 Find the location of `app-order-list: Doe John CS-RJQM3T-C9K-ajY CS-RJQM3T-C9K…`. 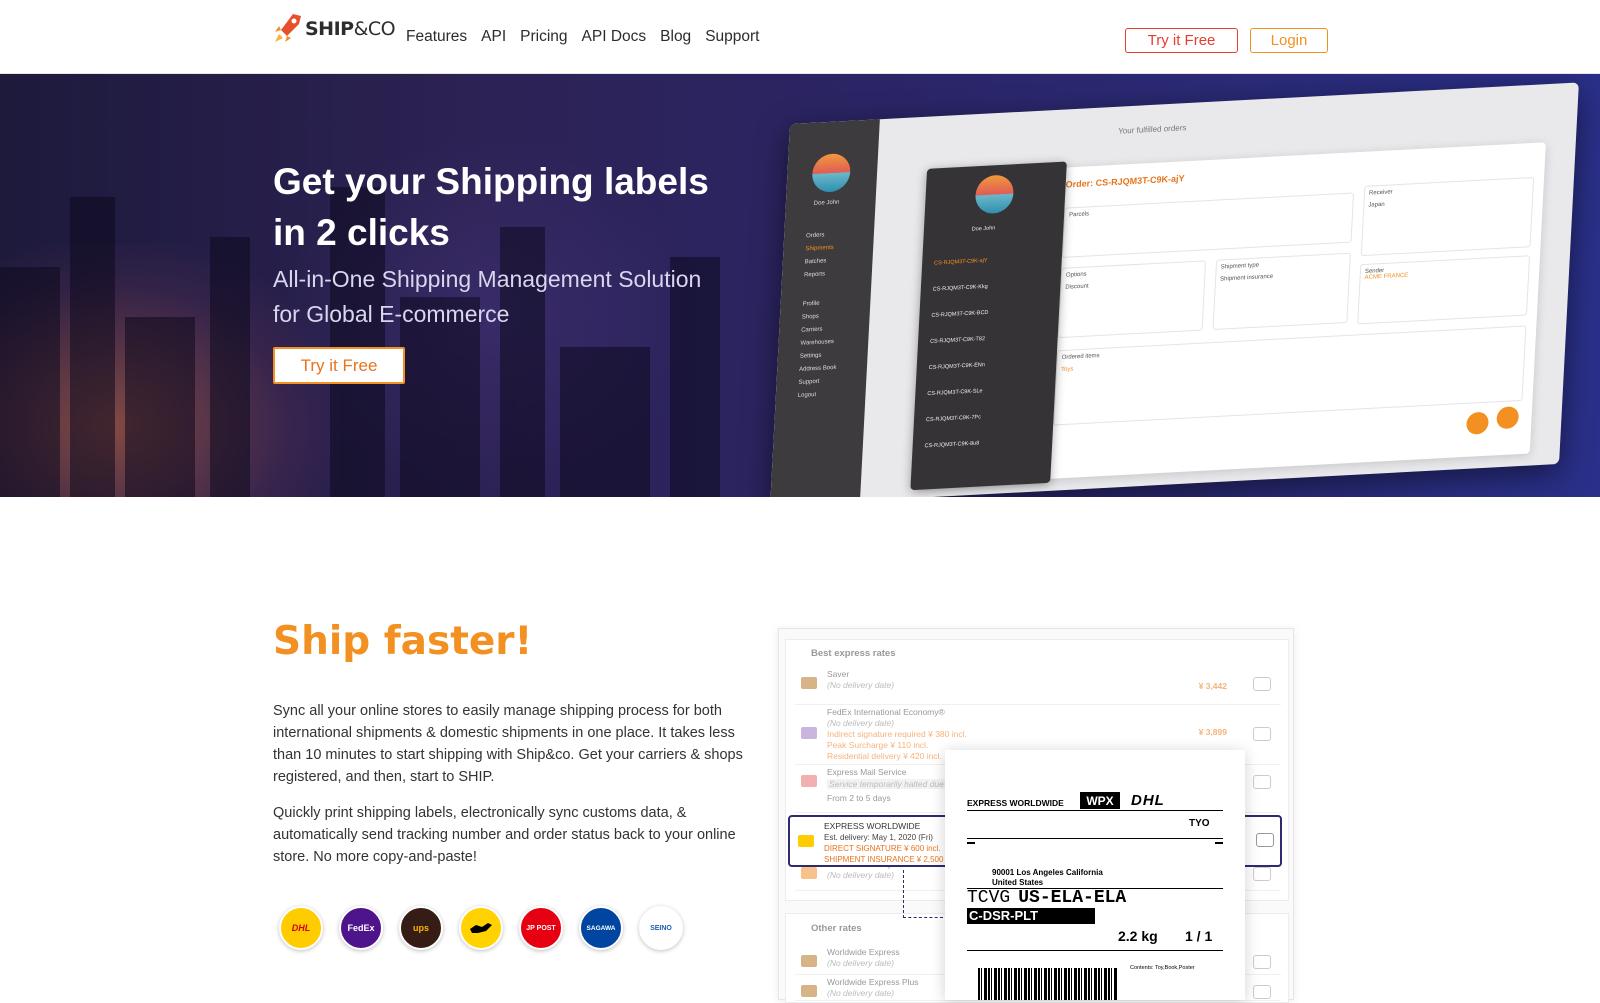

app-order-list: Doe John CS-RJQM3T-C9K-ajY CS-RJQM3T-C9K… is located at coordinates (988, 326).